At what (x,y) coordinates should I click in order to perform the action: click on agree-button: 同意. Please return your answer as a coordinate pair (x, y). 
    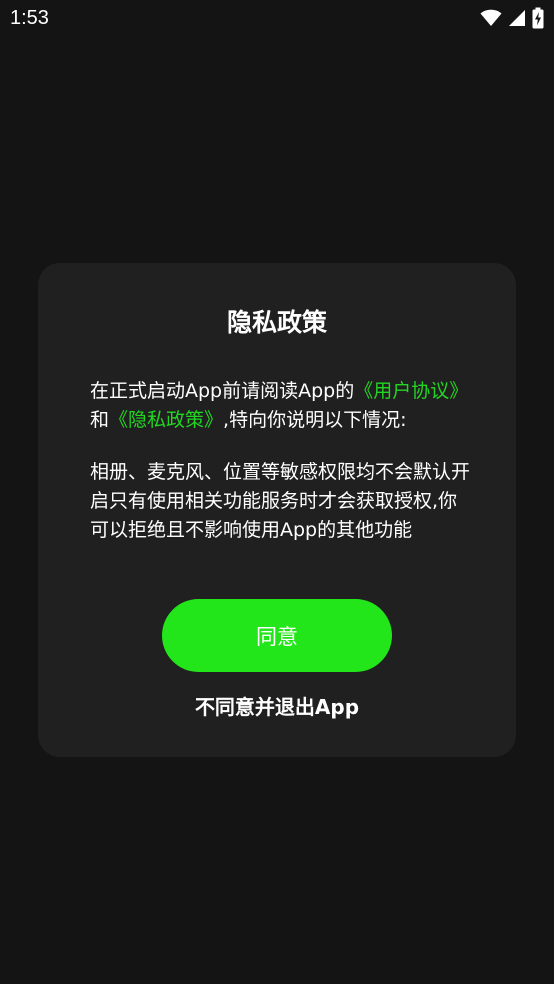
    Looking at the image, I should click on (277, 635).